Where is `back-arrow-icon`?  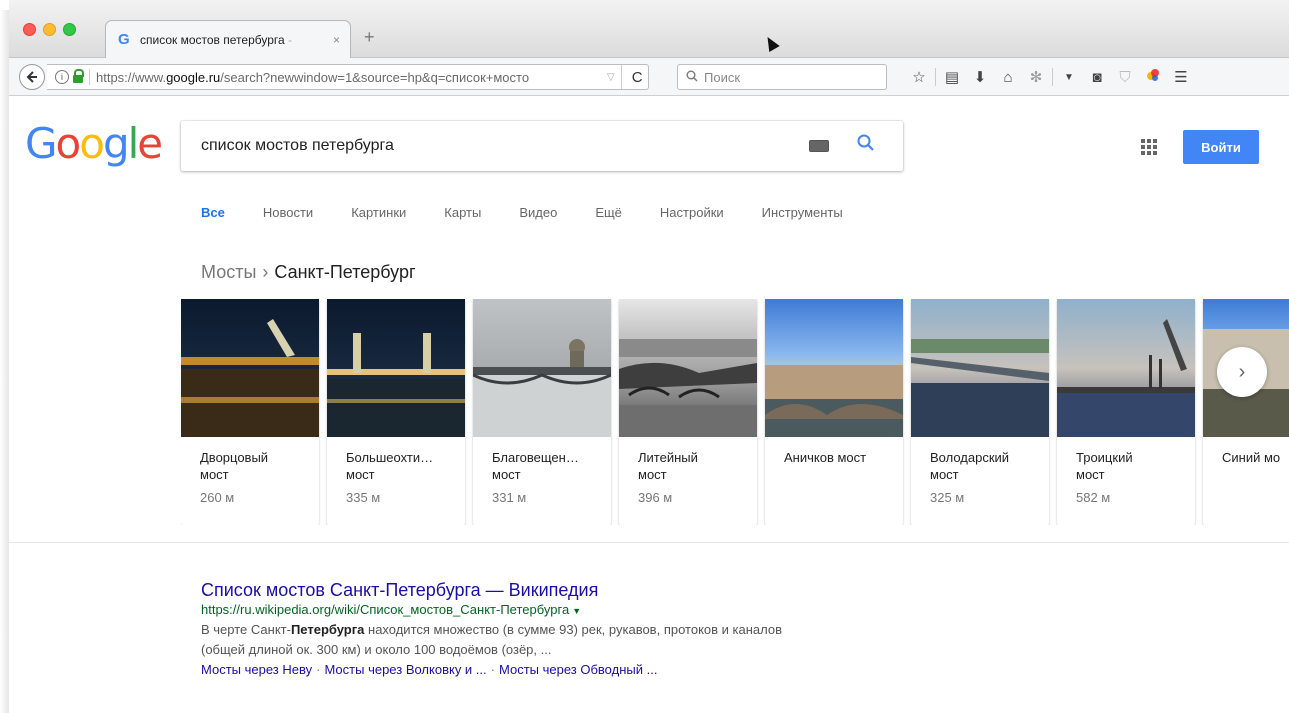
back-arrow-icon is located at coordinates (31, 77).